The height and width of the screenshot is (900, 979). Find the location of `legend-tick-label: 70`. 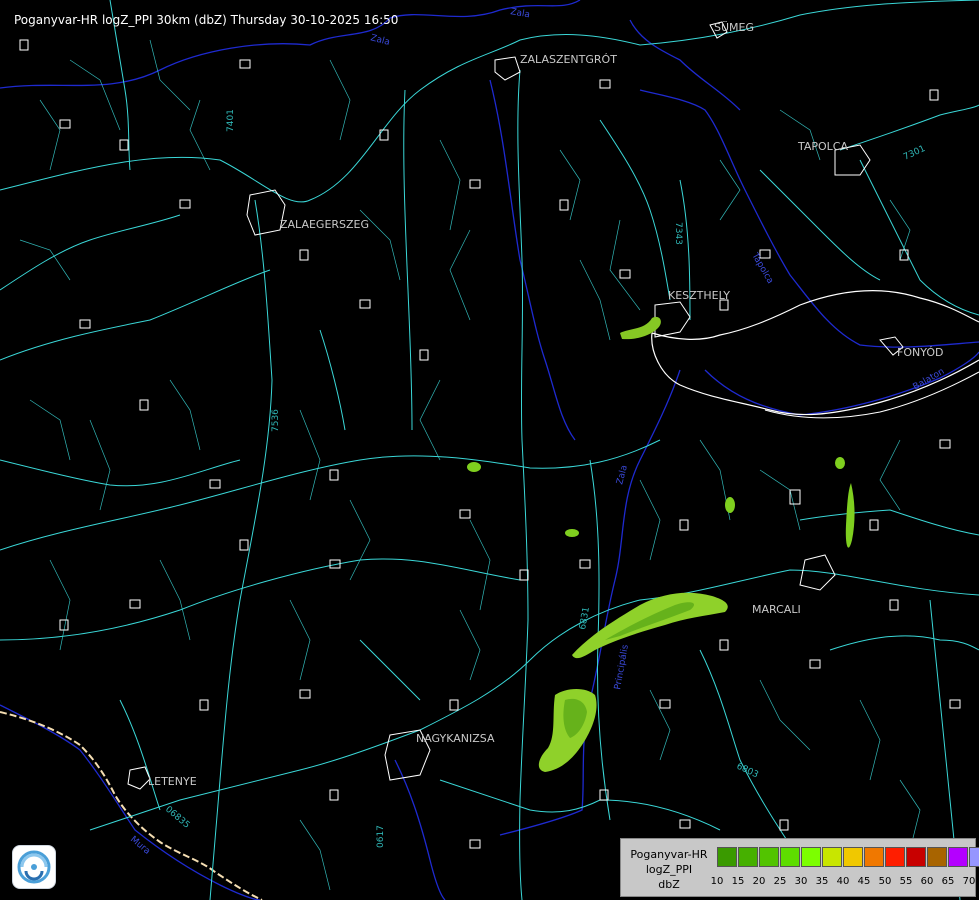

legend-tick-label: 70 is located at coordinates (969, 881).